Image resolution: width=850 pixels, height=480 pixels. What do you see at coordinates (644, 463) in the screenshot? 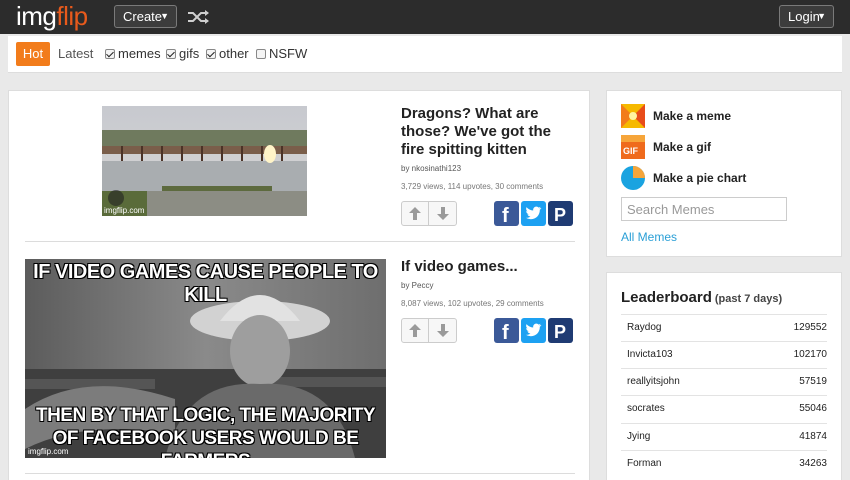
I see `leaderboard-user: Forman` at bounding box center [644, 463].